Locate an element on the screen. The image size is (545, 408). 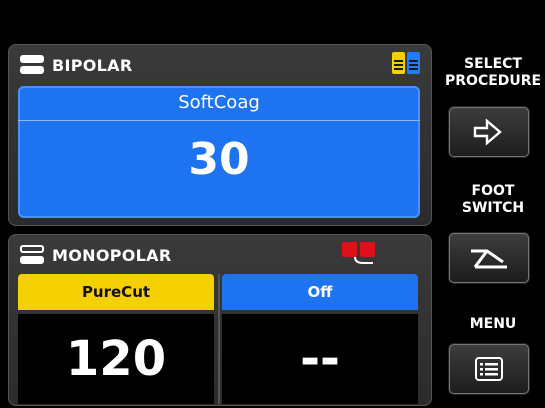
list-icon is located at coordinates (489, 369).